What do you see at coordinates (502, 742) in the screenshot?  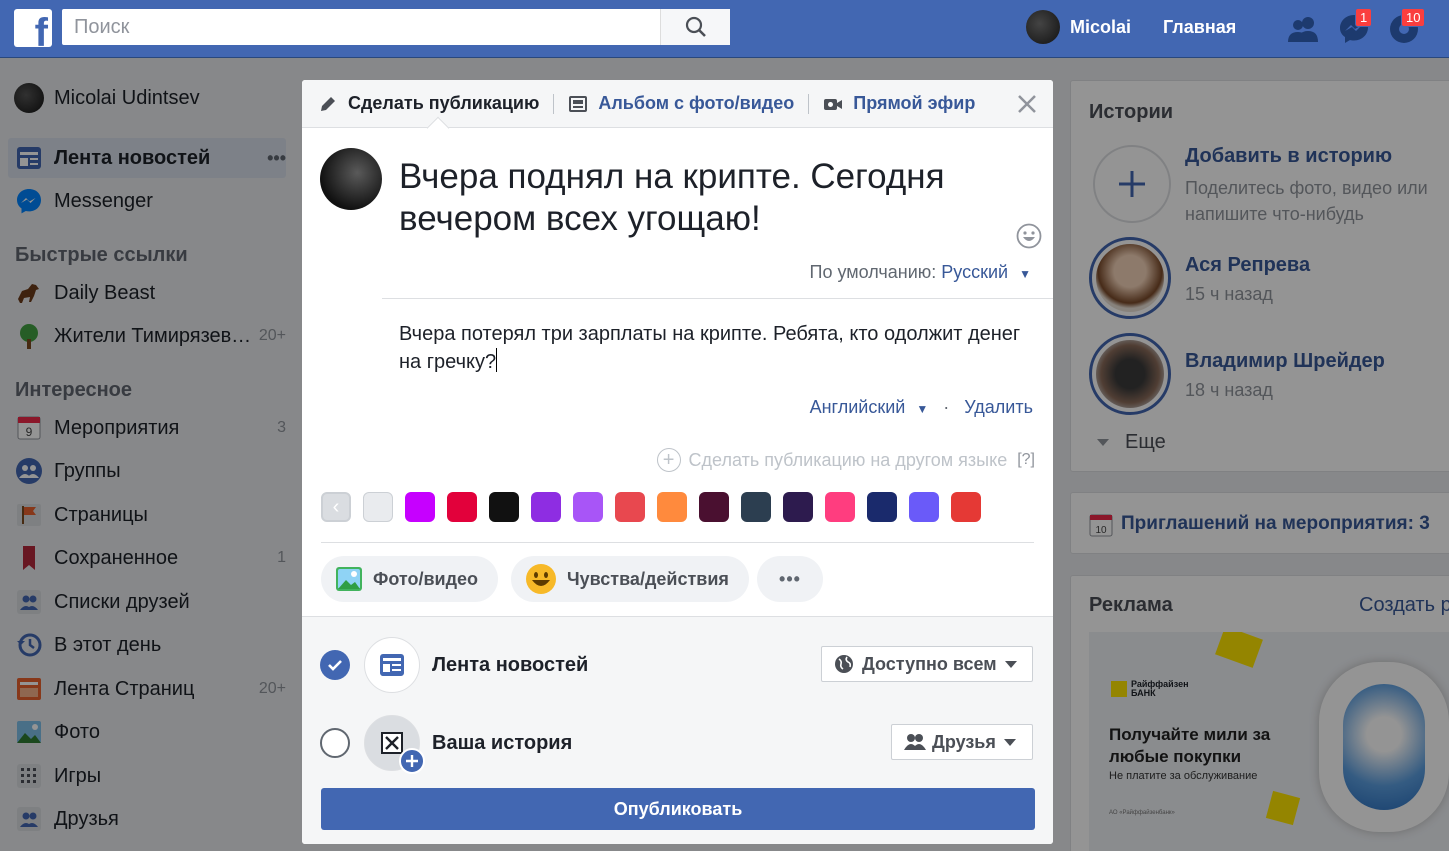 I see `story-label: Ваша история` at bounding box center [502, 742].